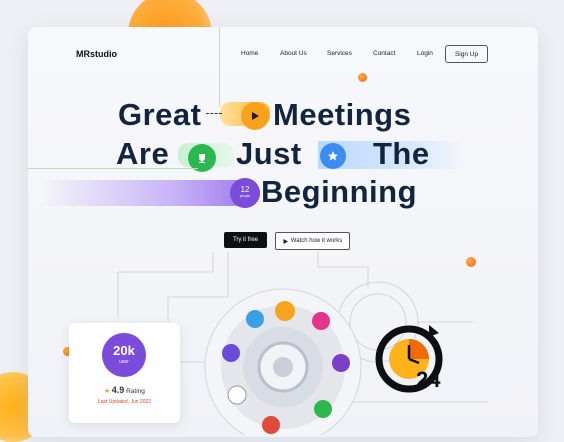  I want to click on play-button, so click(255, 116).